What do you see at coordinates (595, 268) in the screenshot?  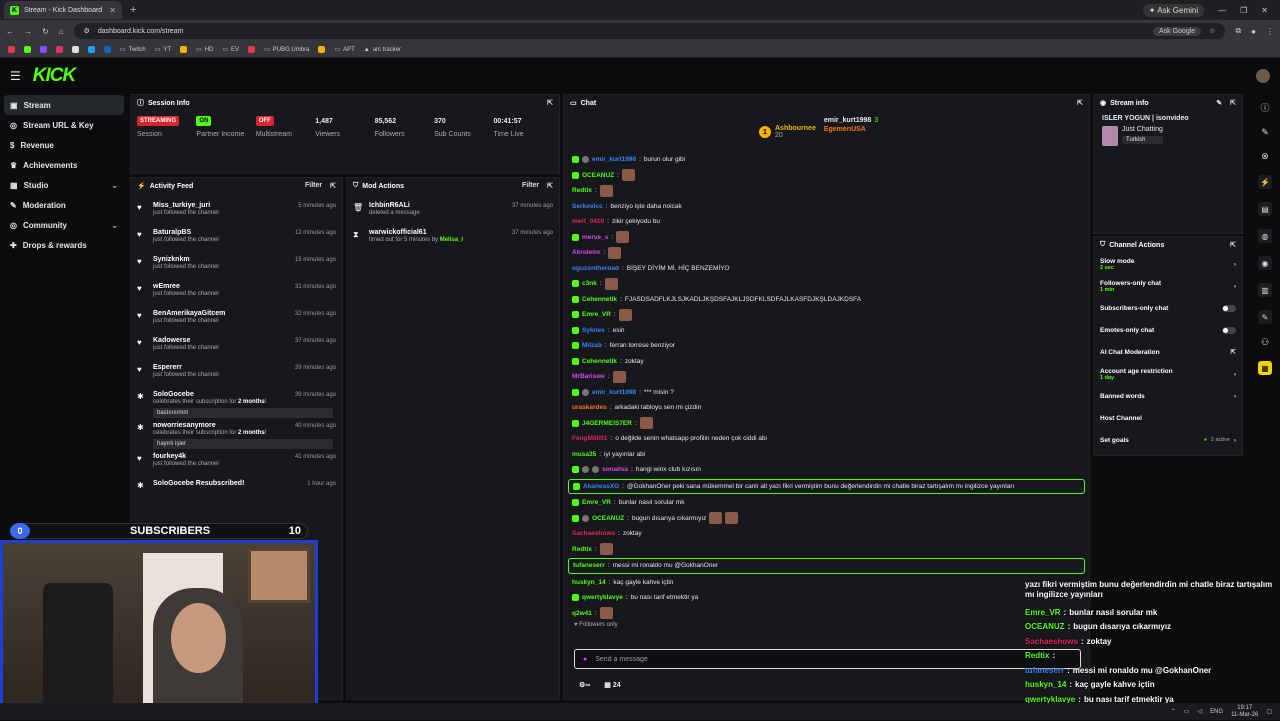 I see `chat-username: oguzontheroad` at bounding box center [595, 268].